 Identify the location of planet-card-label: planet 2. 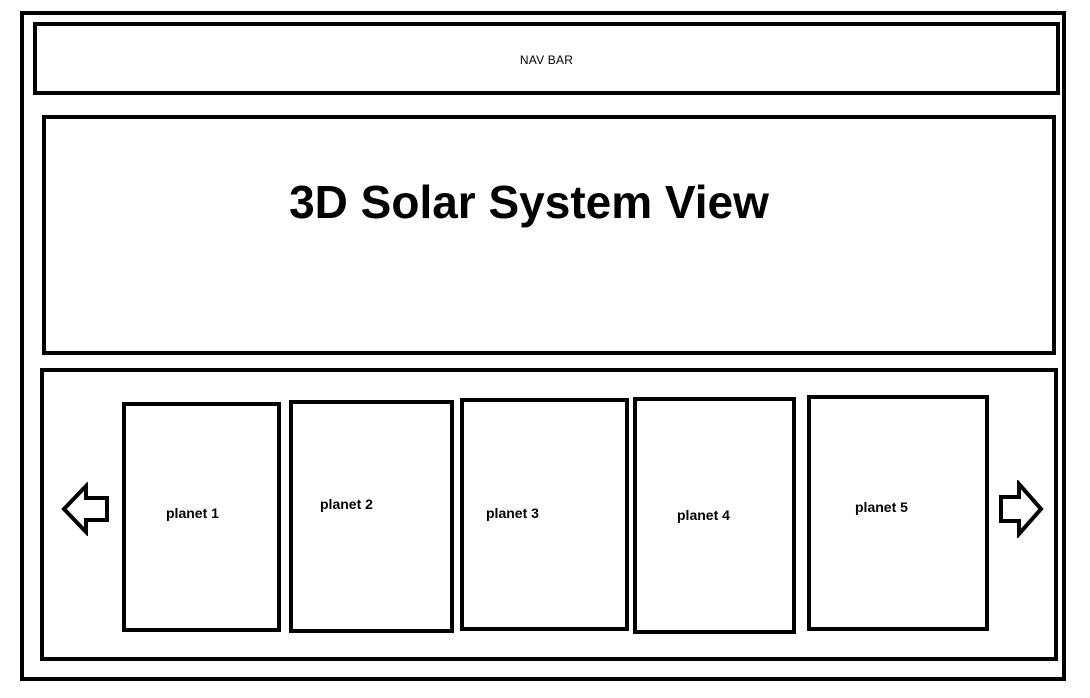
(346, 504).